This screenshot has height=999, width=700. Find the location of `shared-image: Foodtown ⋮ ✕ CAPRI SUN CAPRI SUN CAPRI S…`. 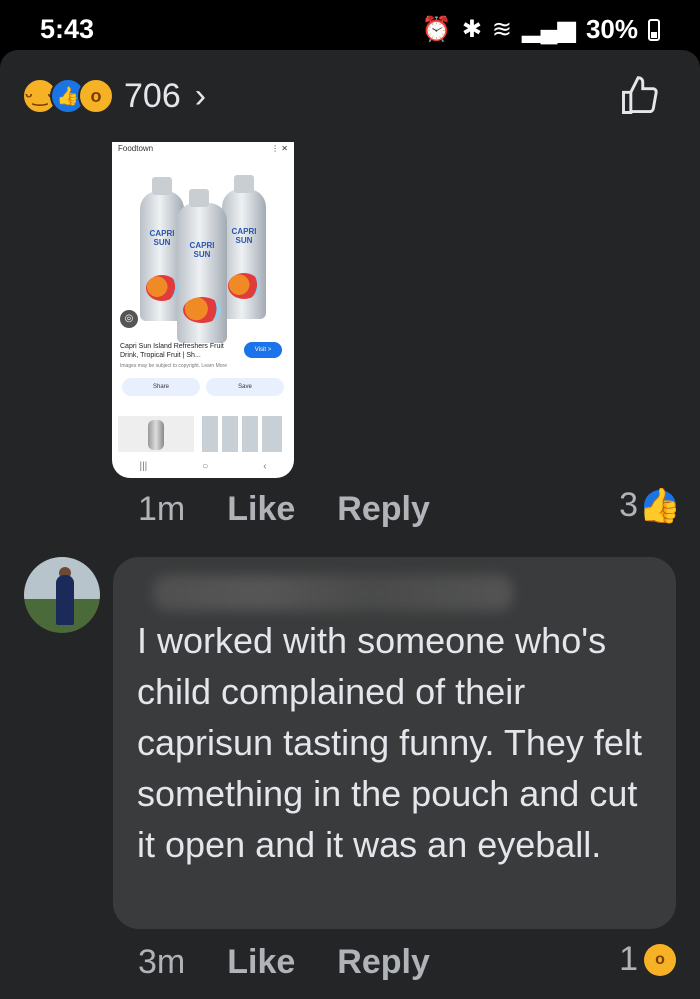

shared-image: Foodtown ⋮ ✕ CAPRI SUN CAPRI SUN CAPRI S… is located at coordinates (203, 310).